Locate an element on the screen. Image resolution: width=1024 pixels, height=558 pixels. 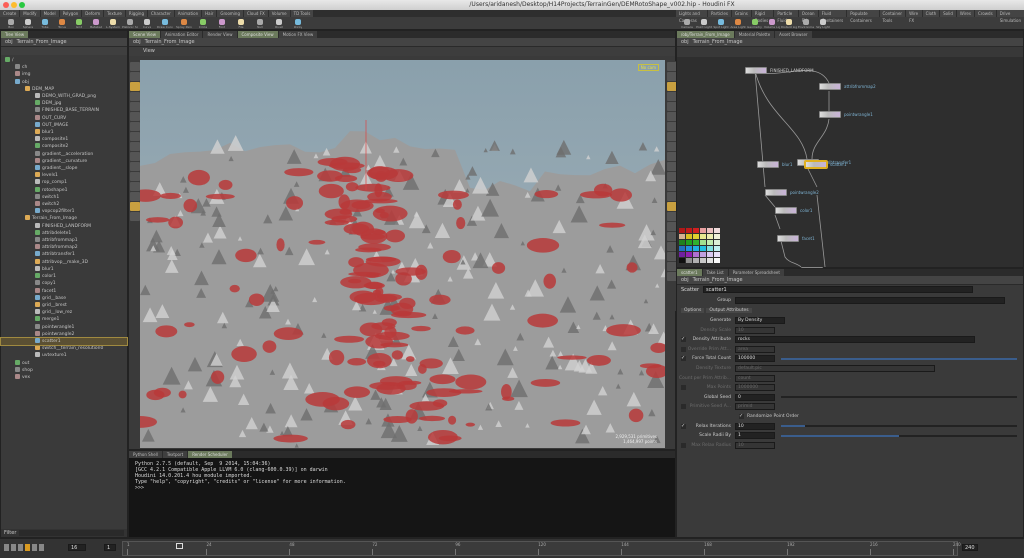
tree-item: DEMO_WITH_GRAD_png is located at coordinates (64, 96).